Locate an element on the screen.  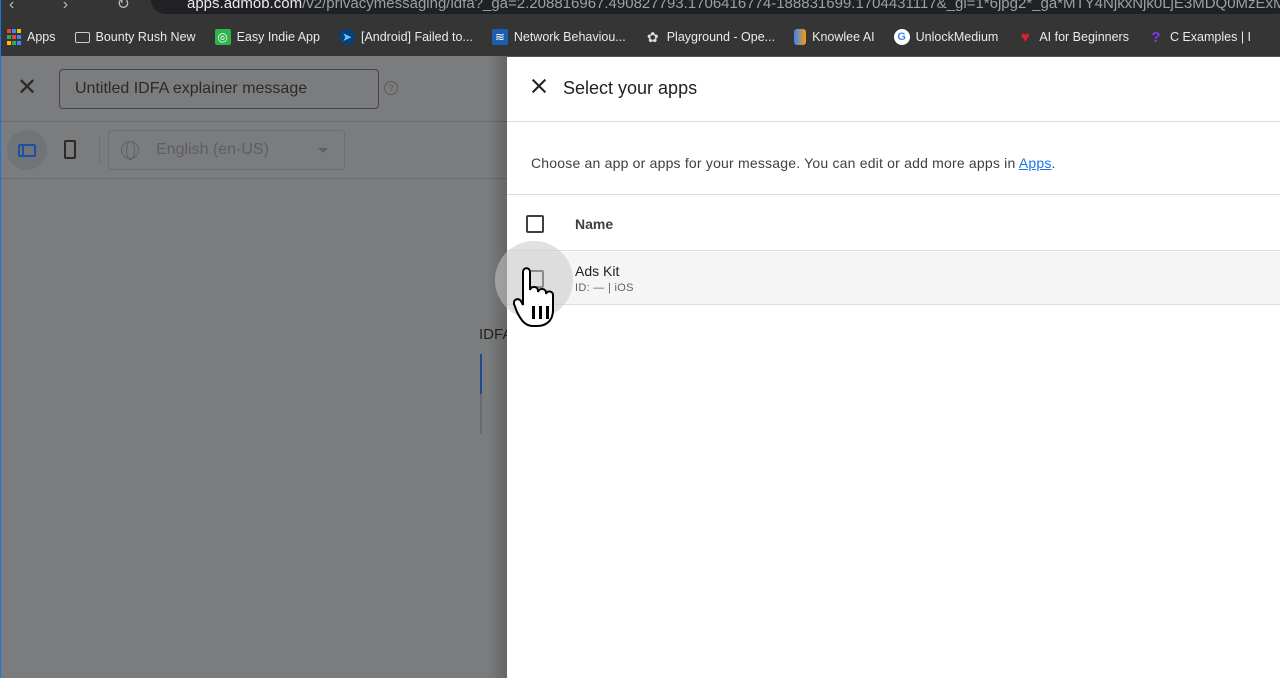
mobile-view-icon is located at coordinates (70, 149).